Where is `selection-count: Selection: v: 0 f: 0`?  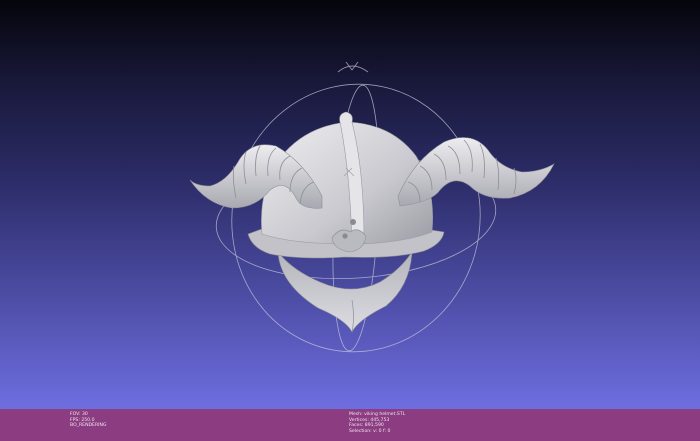 selection-count: Selection: v: 0 f: 0 is located at coordinates (370, 431).